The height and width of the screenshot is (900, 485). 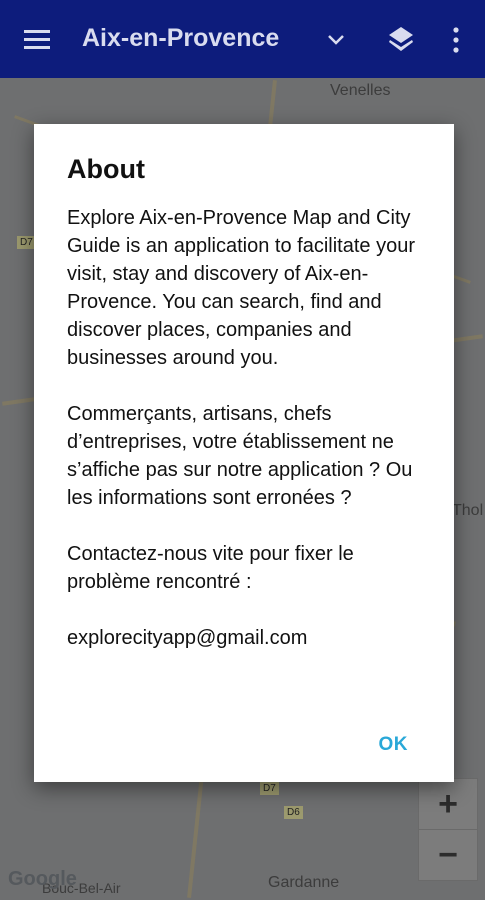 What do you see at coordinates (42, 879) in the screenshot?
I see `google-attribution-logo: Google` at bounding box center [42, 879].